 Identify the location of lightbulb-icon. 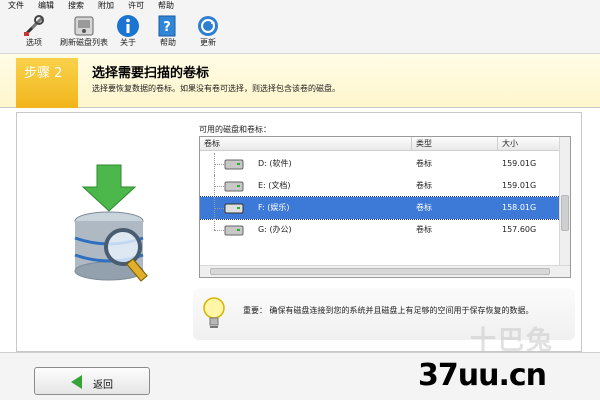
(214, 312).